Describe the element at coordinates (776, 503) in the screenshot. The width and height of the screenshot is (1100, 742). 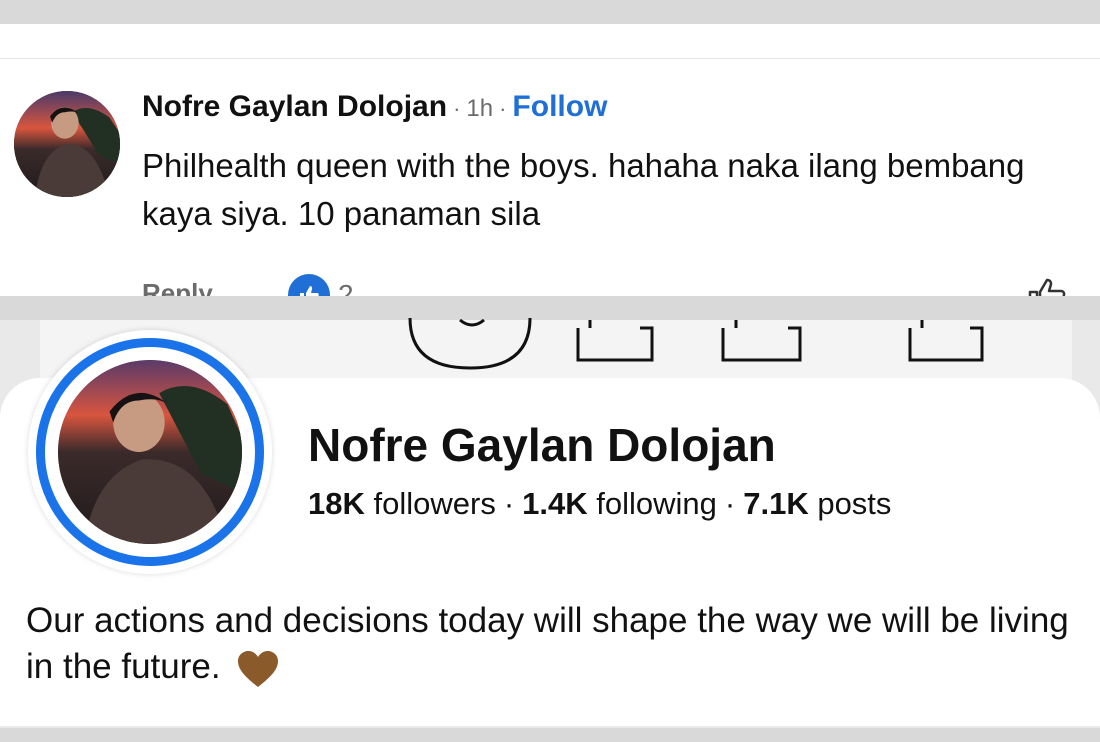
I see `posts-count: 7.1K` at that location.